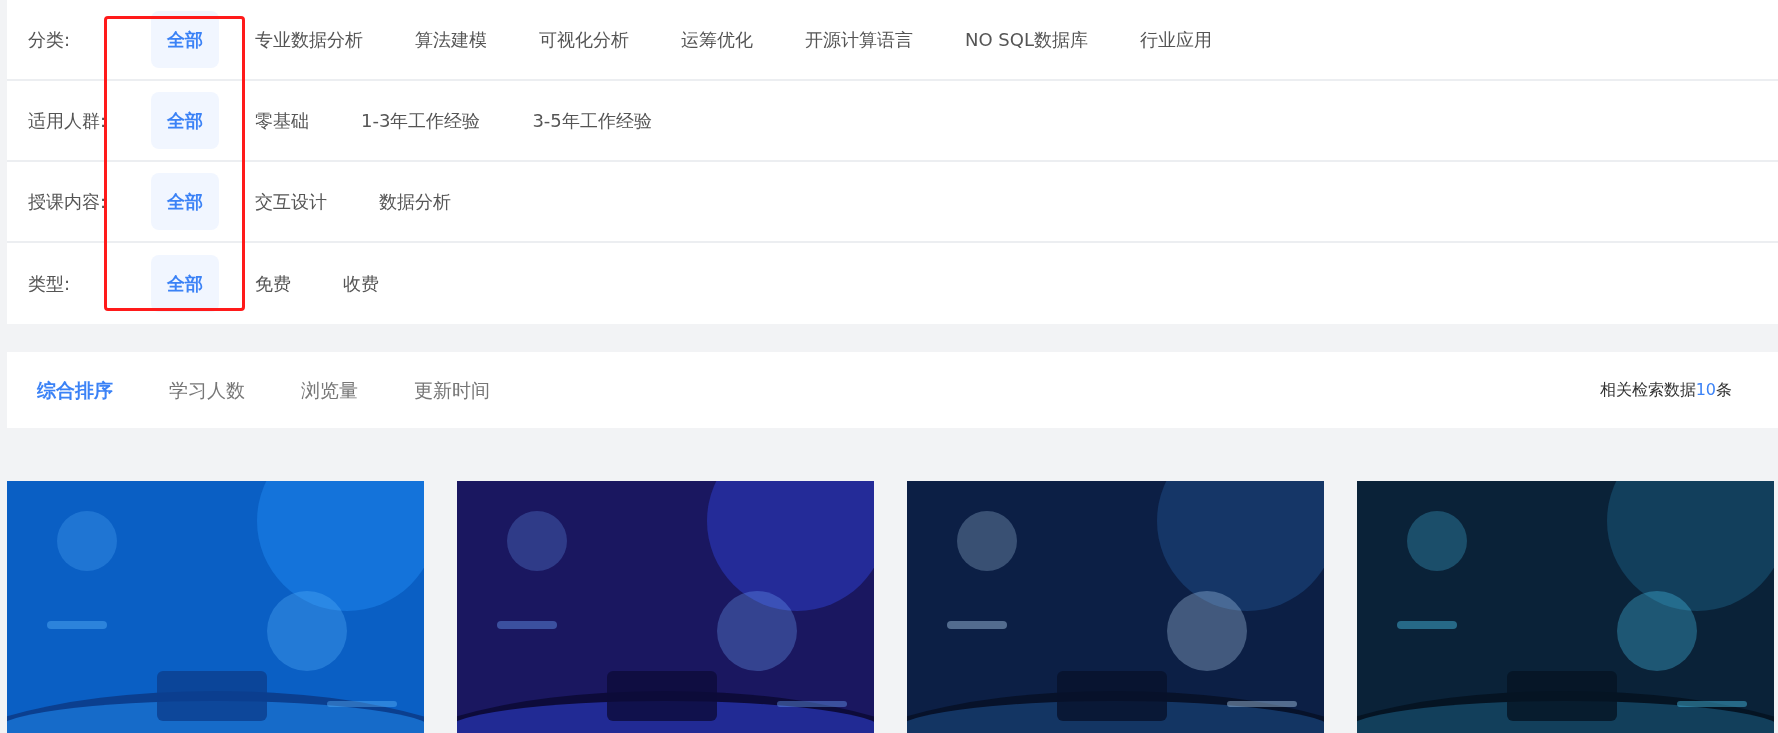 This screenshot has height=733, width=1778. Describe the element at coordinates (421, 120) in the screenshot. I see `filter-option: 1-3年工作经验` at that location.